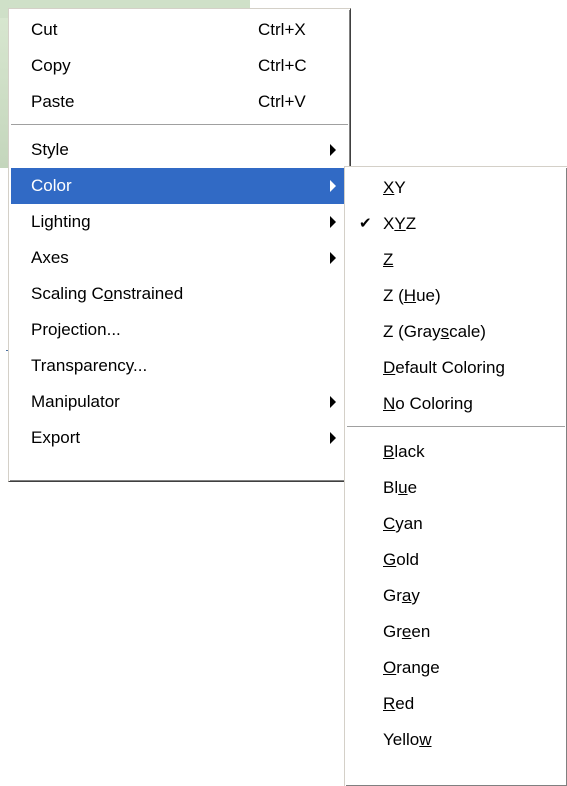  Describe the element at coordinates (411, 667) in the screenshot. I see `menu-item-label: Orange` at that location.